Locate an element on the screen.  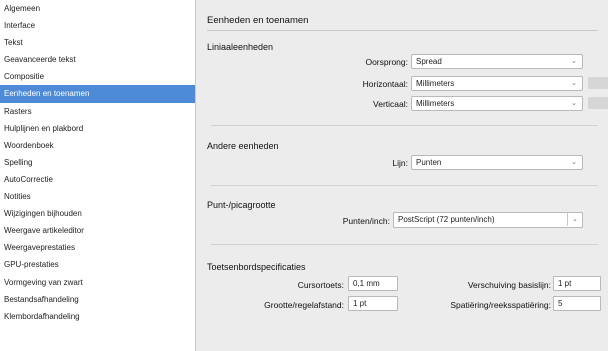
vertical-select-value: Millimeters is located at coordinates (435, 103).